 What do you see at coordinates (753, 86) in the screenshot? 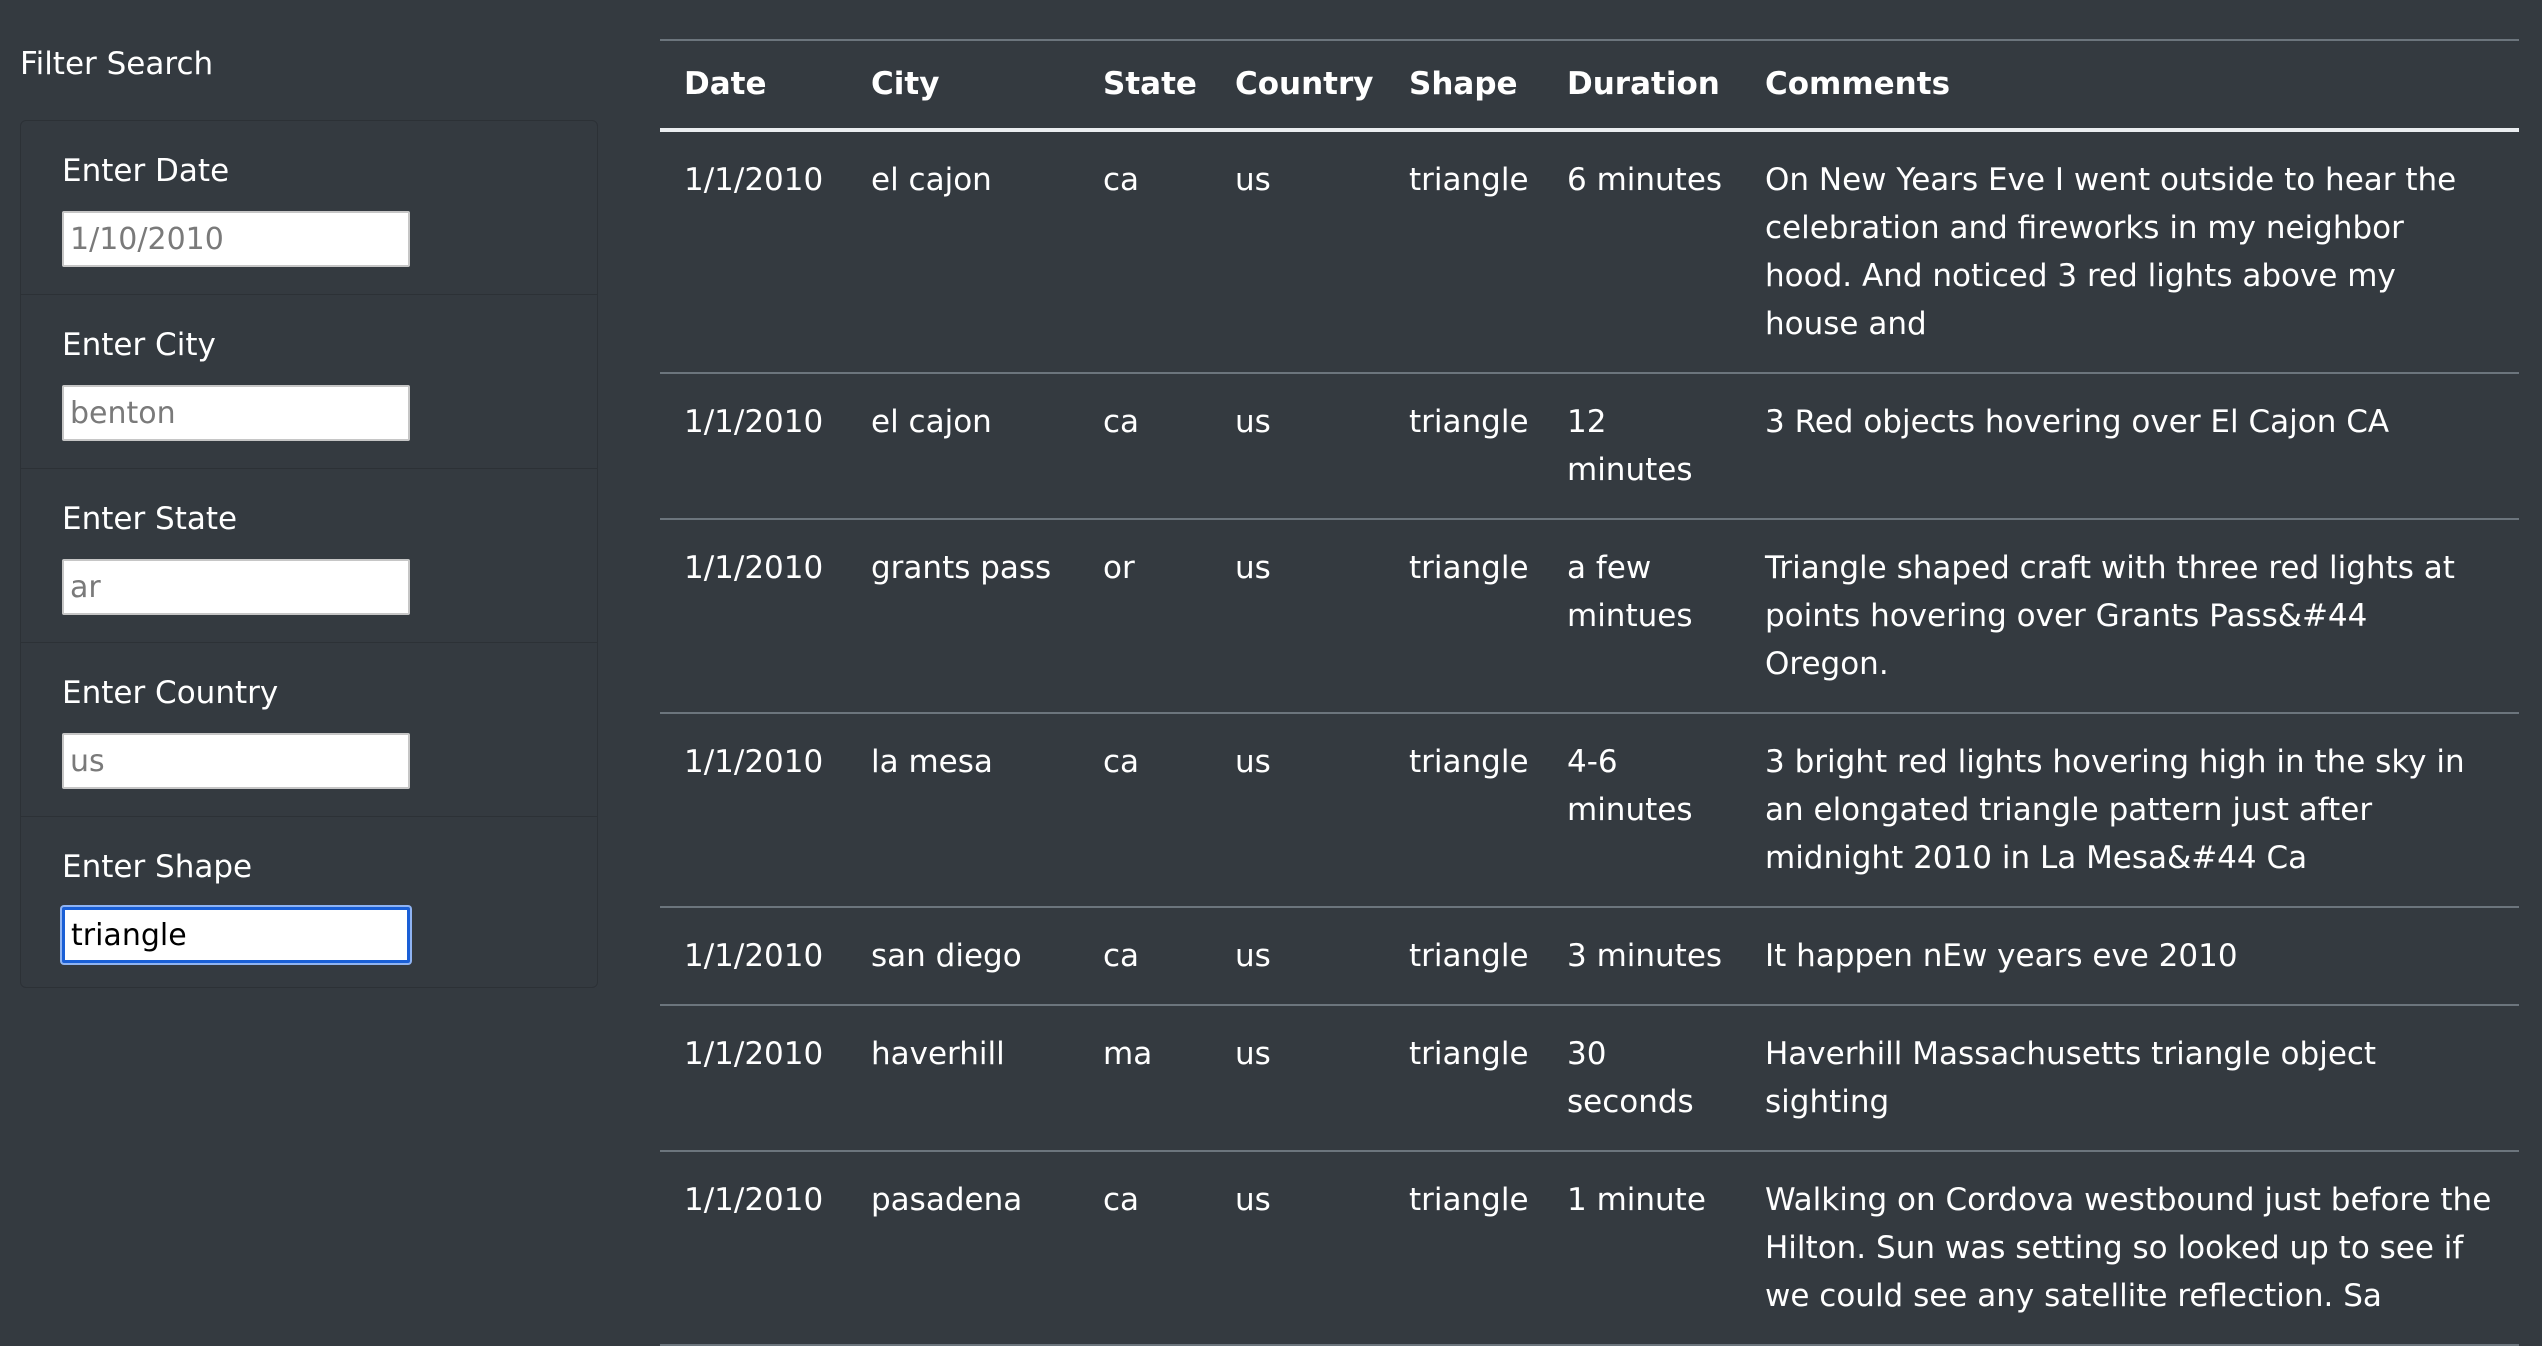
I see `column-header-date: Date` at bounding box center [753, 86].